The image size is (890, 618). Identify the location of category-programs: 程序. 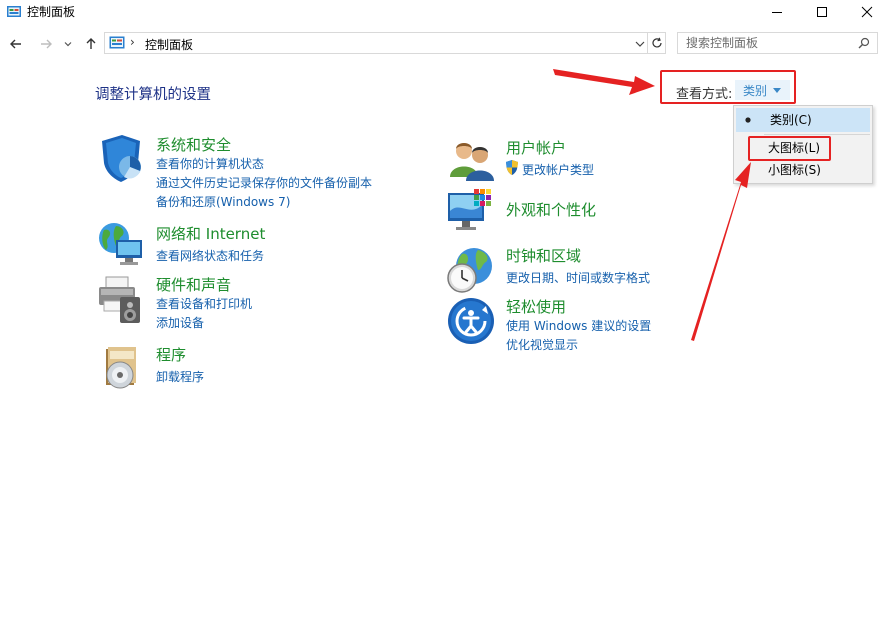
(171, 354).